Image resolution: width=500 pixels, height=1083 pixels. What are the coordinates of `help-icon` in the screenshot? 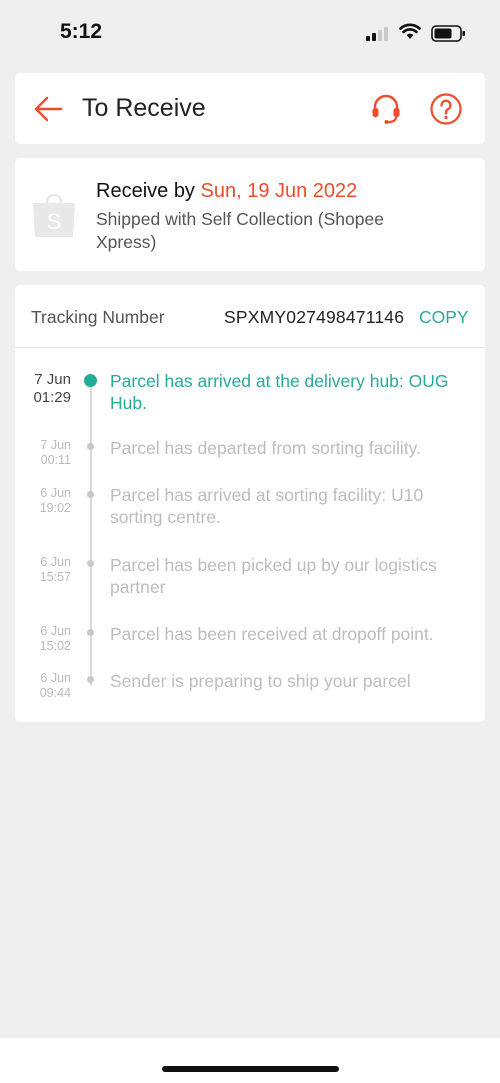 It's located at (446, 109).